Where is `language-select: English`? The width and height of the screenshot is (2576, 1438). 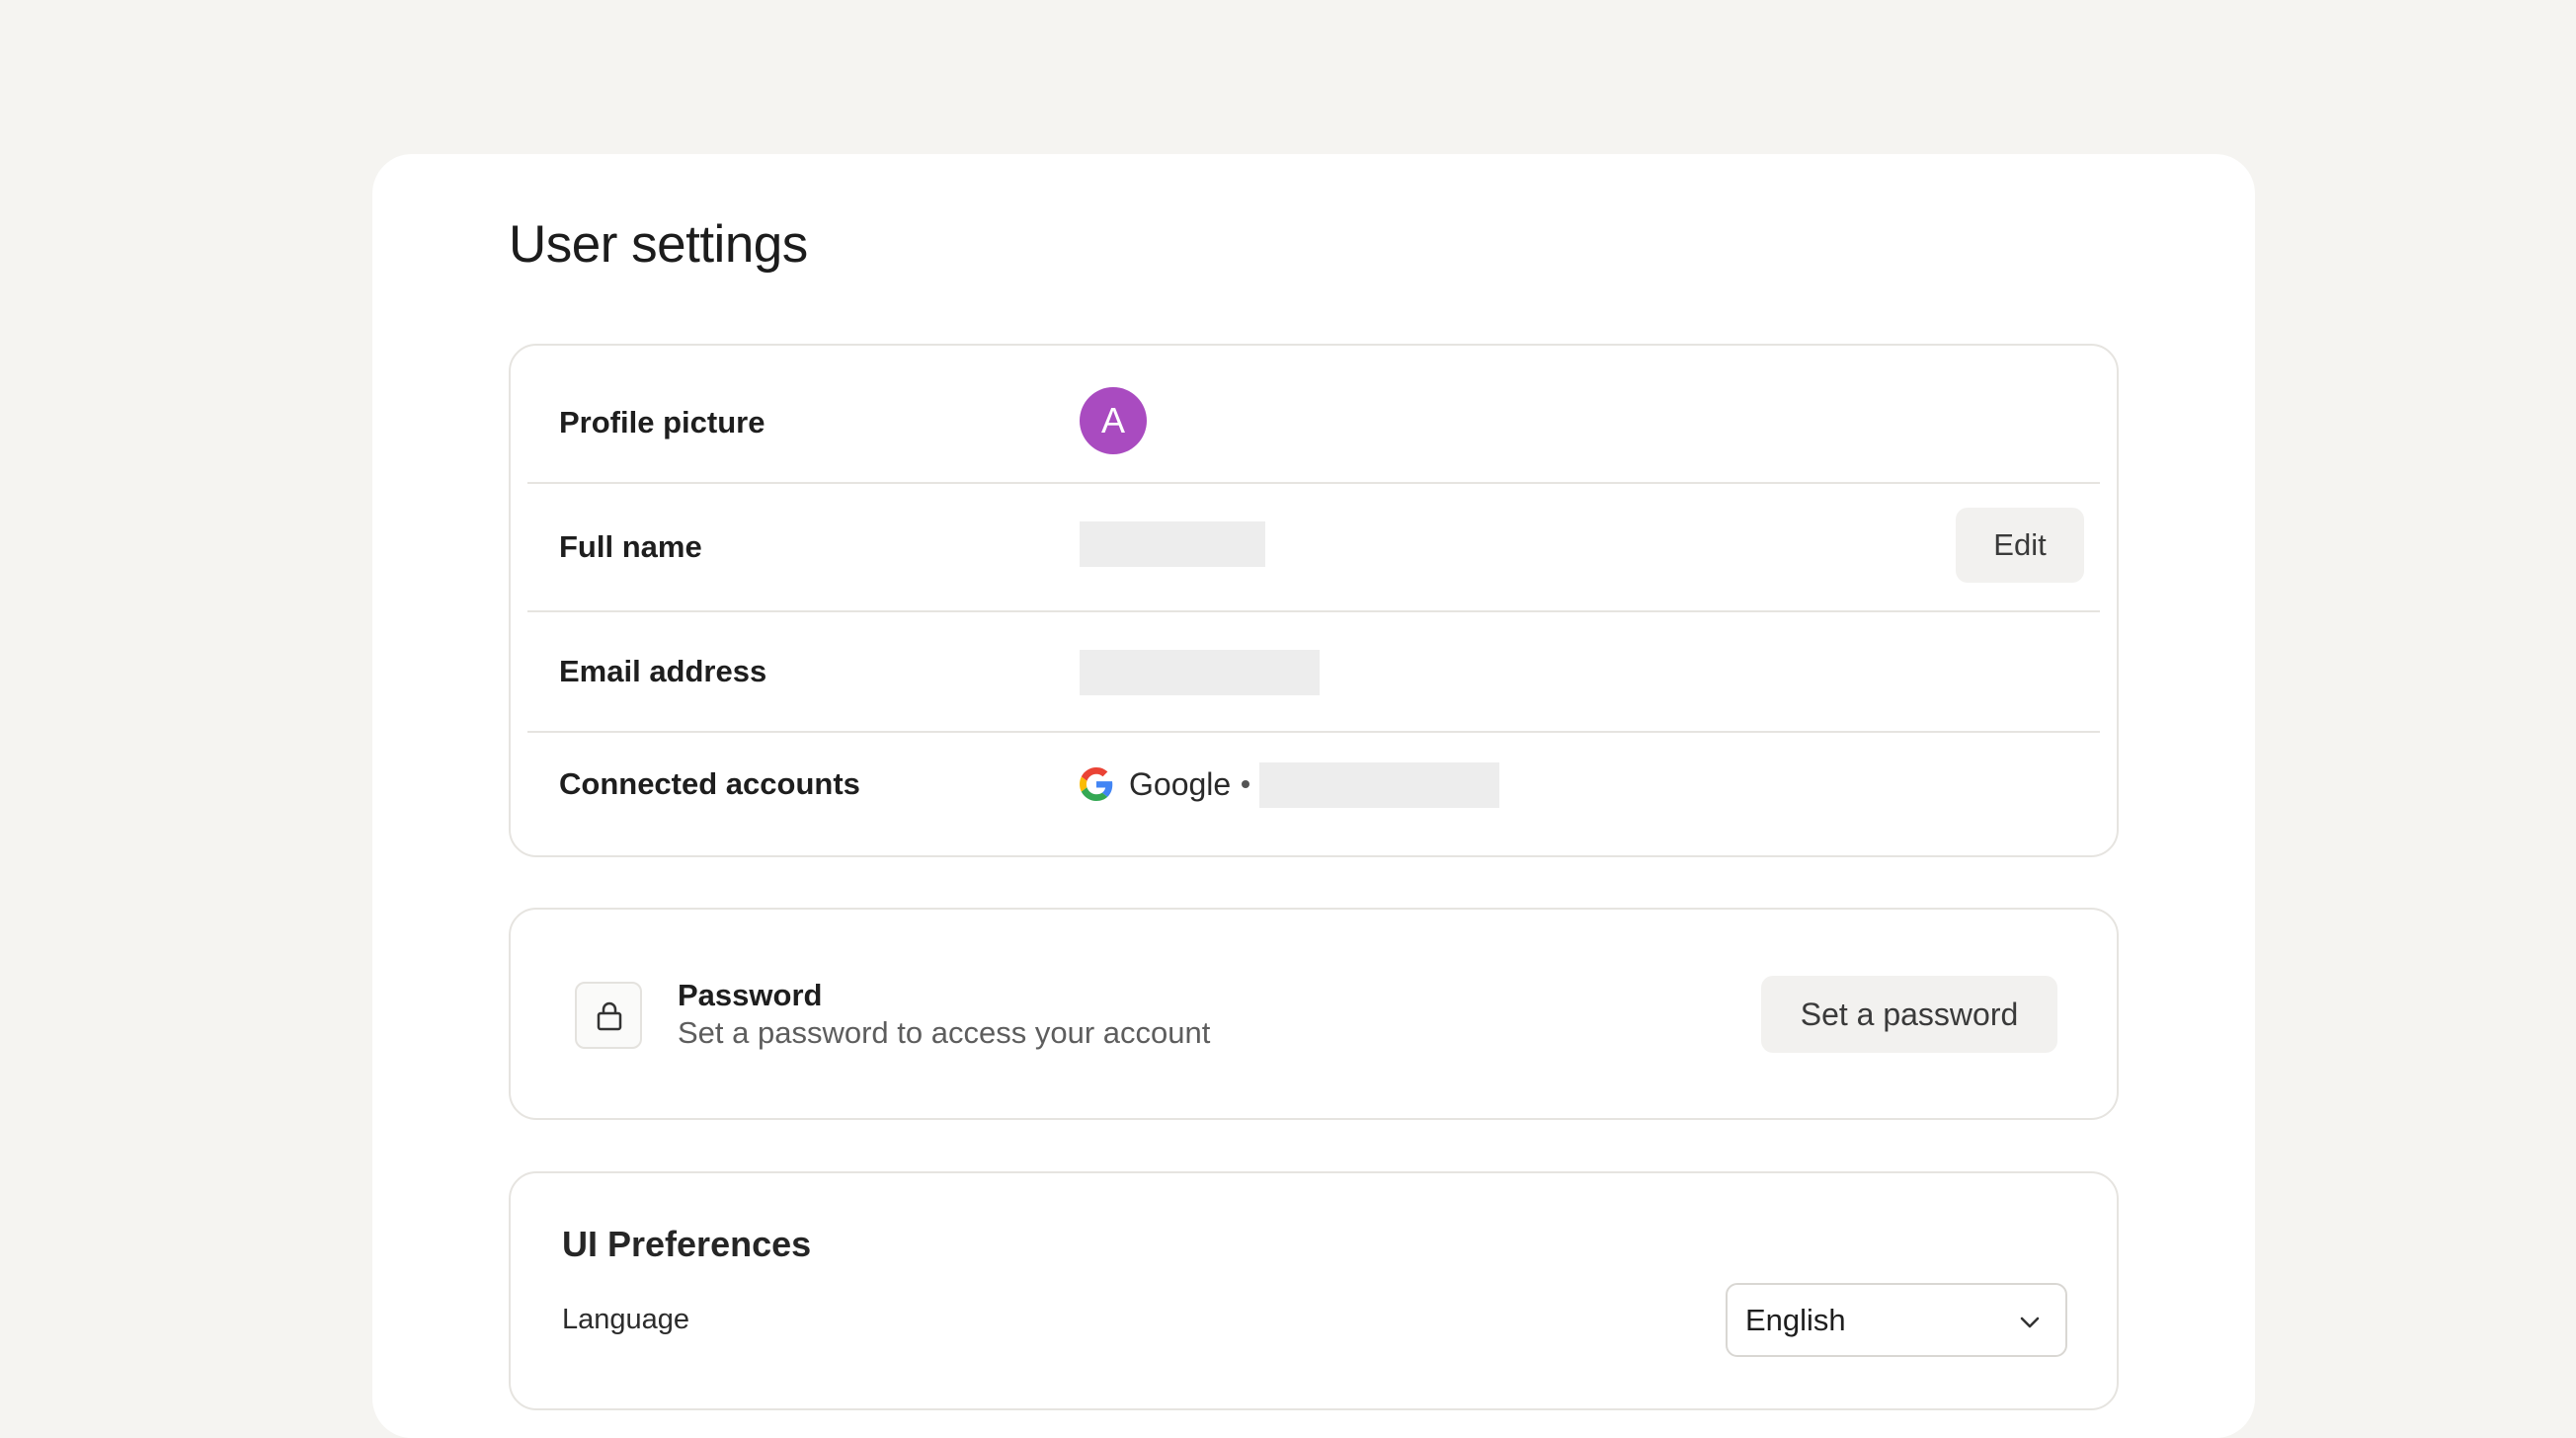
language-select: English is located at coordinates (1896, 1320).